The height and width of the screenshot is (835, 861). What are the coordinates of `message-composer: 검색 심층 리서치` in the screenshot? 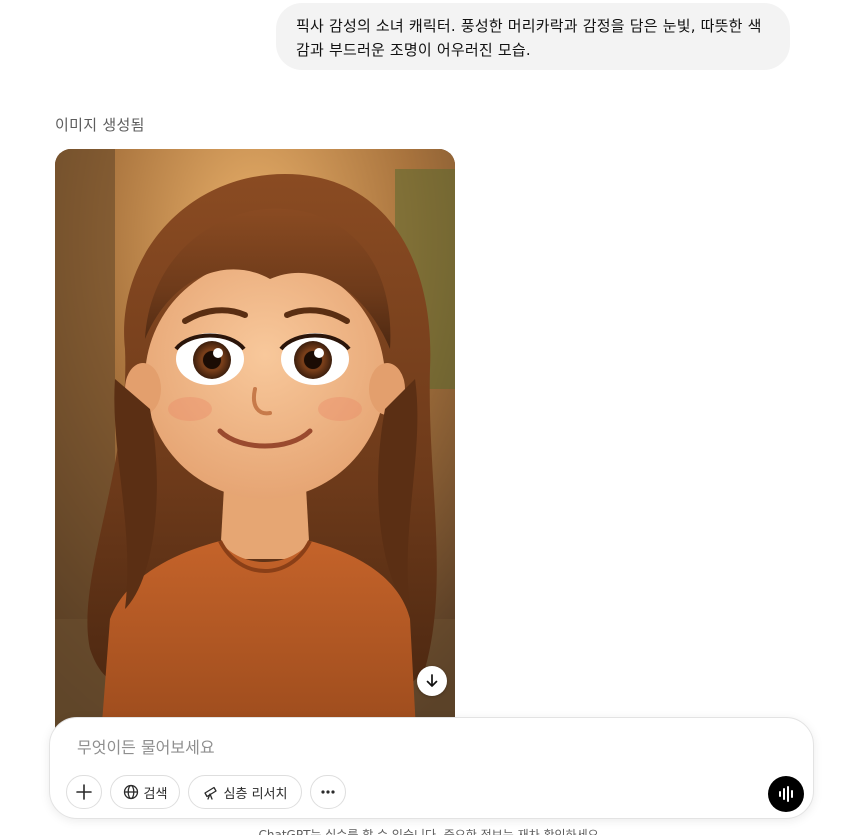 It's located at (431, 768).